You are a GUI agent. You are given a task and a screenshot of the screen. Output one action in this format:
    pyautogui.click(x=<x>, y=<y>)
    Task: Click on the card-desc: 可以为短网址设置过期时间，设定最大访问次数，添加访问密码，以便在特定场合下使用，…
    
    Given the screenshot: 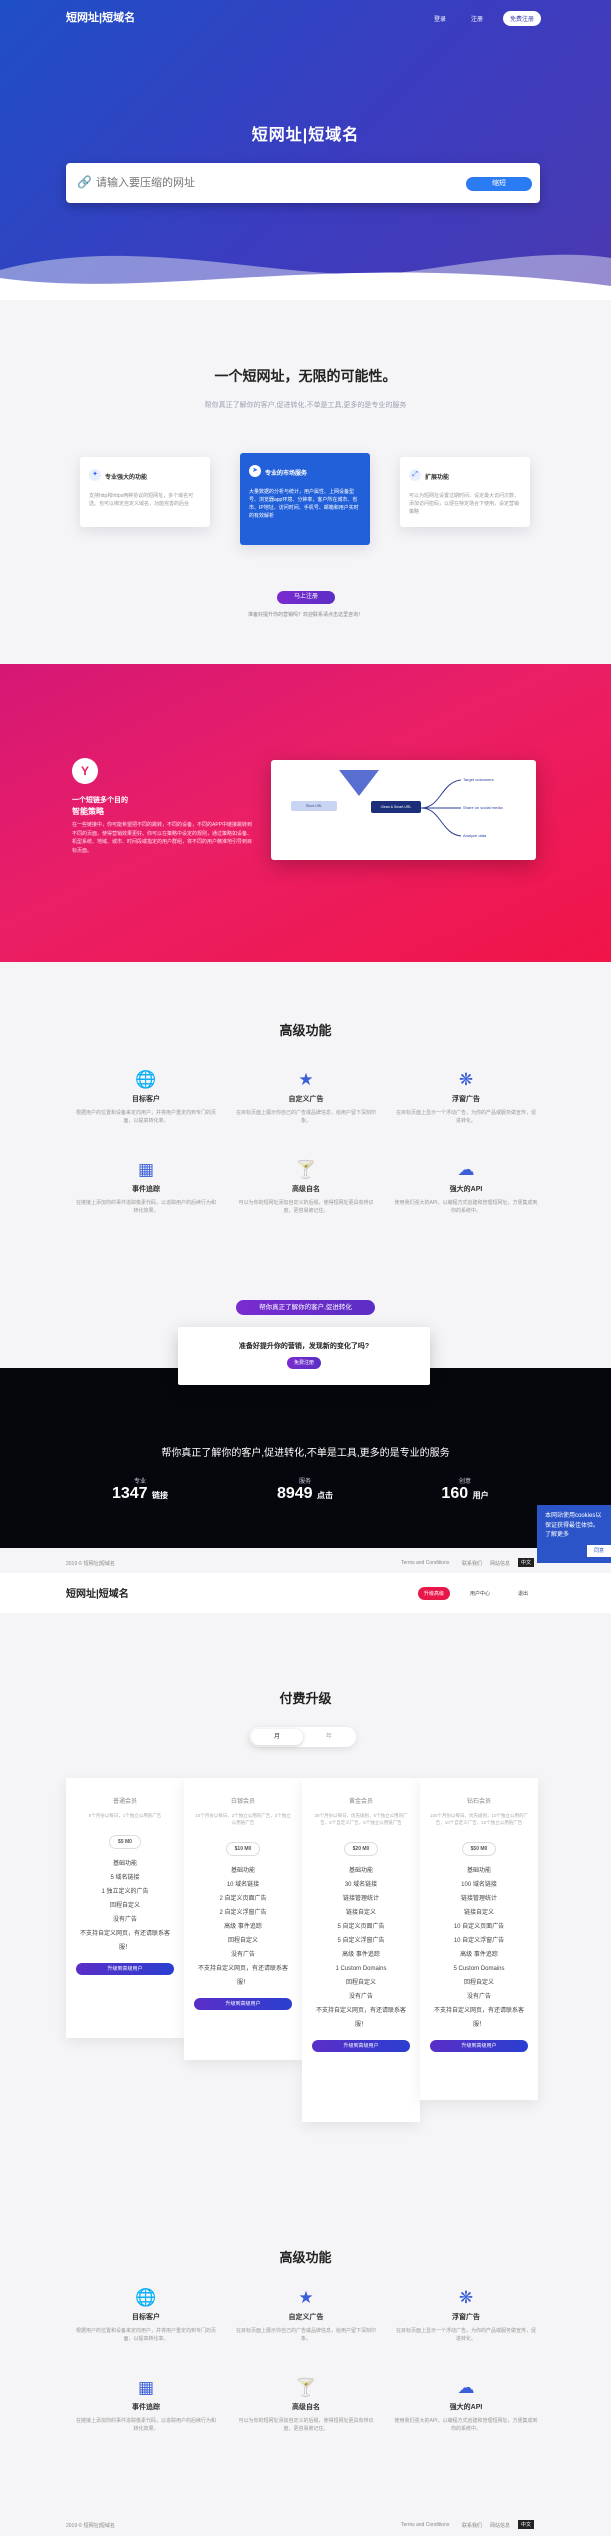 What is the action you would take?
    pyautogui.click(x=464, y=504)
    